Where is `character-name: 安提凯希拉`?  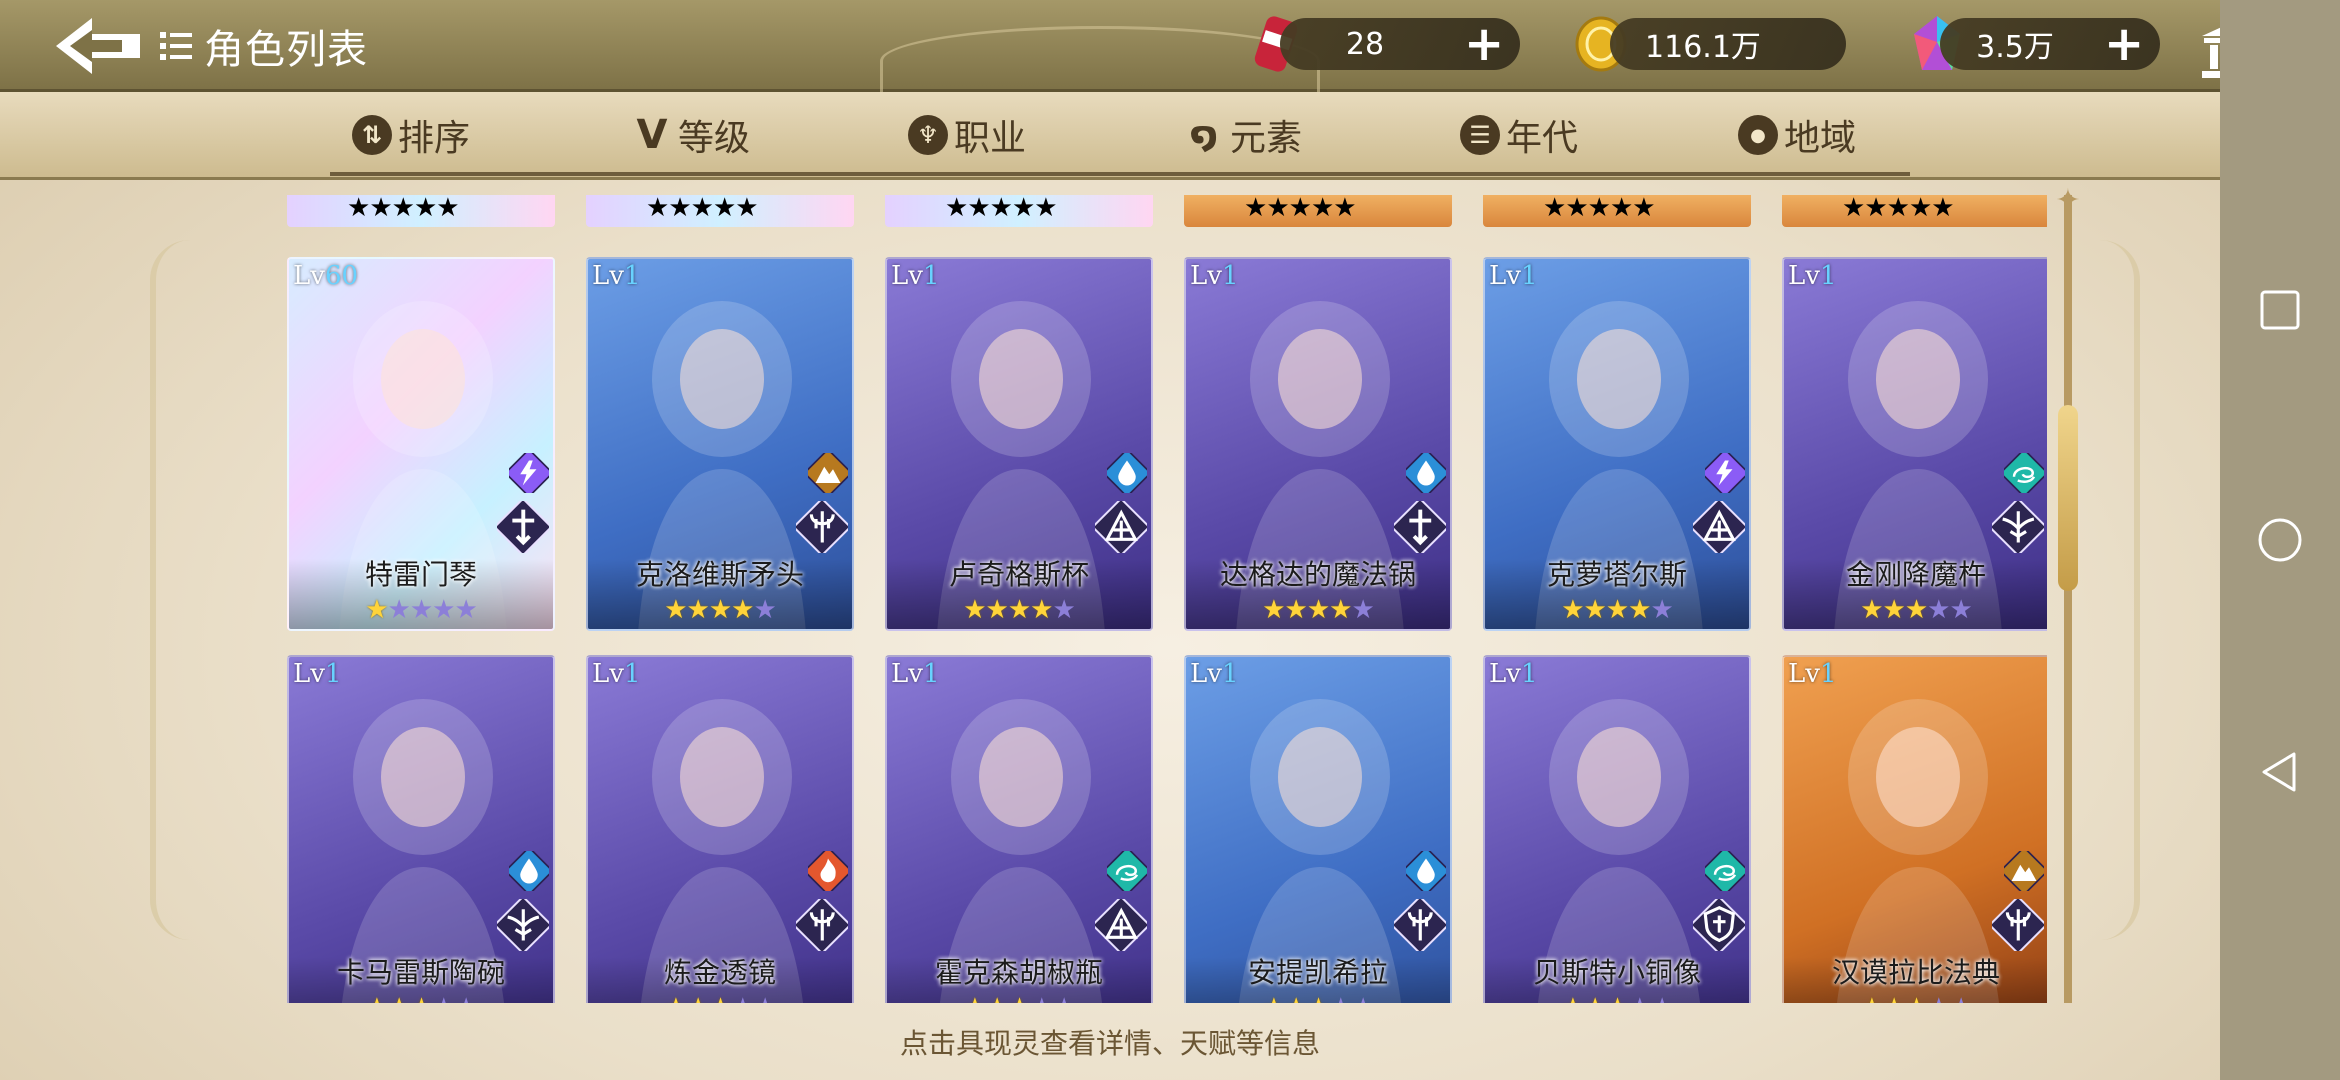 character-name: 安提凯希拉 is located at coordinates (1317, 972).